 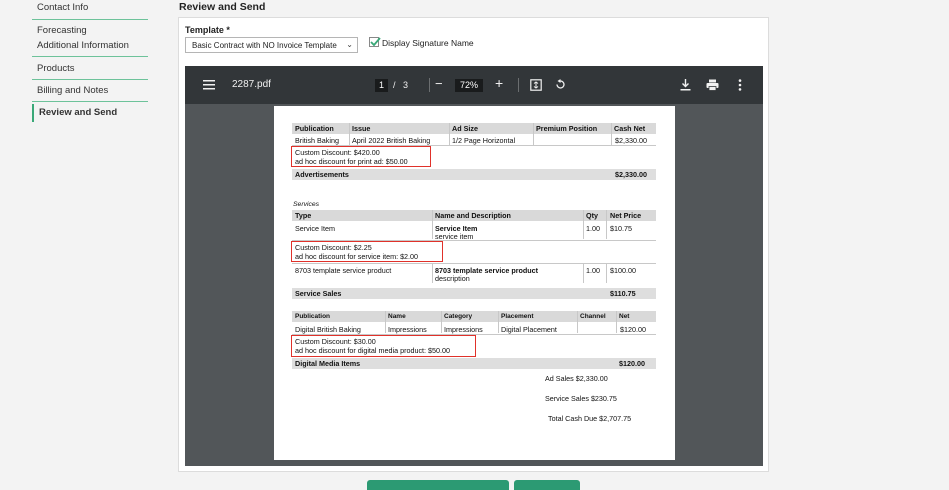 I want to click on table-cell: British Baking, so click(x=317, y=140).